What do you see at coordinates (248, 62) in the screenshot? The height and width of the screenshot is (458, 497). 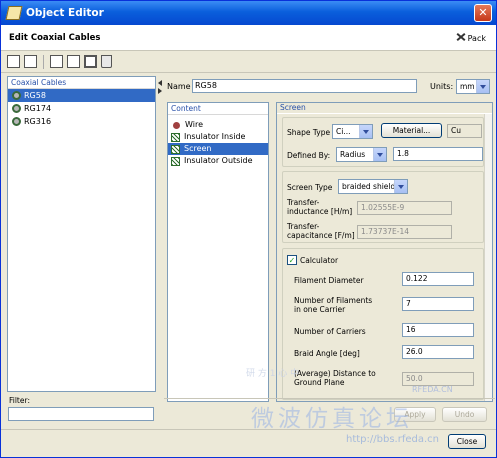 I see `toolbar` at bounding box center [248, 62].